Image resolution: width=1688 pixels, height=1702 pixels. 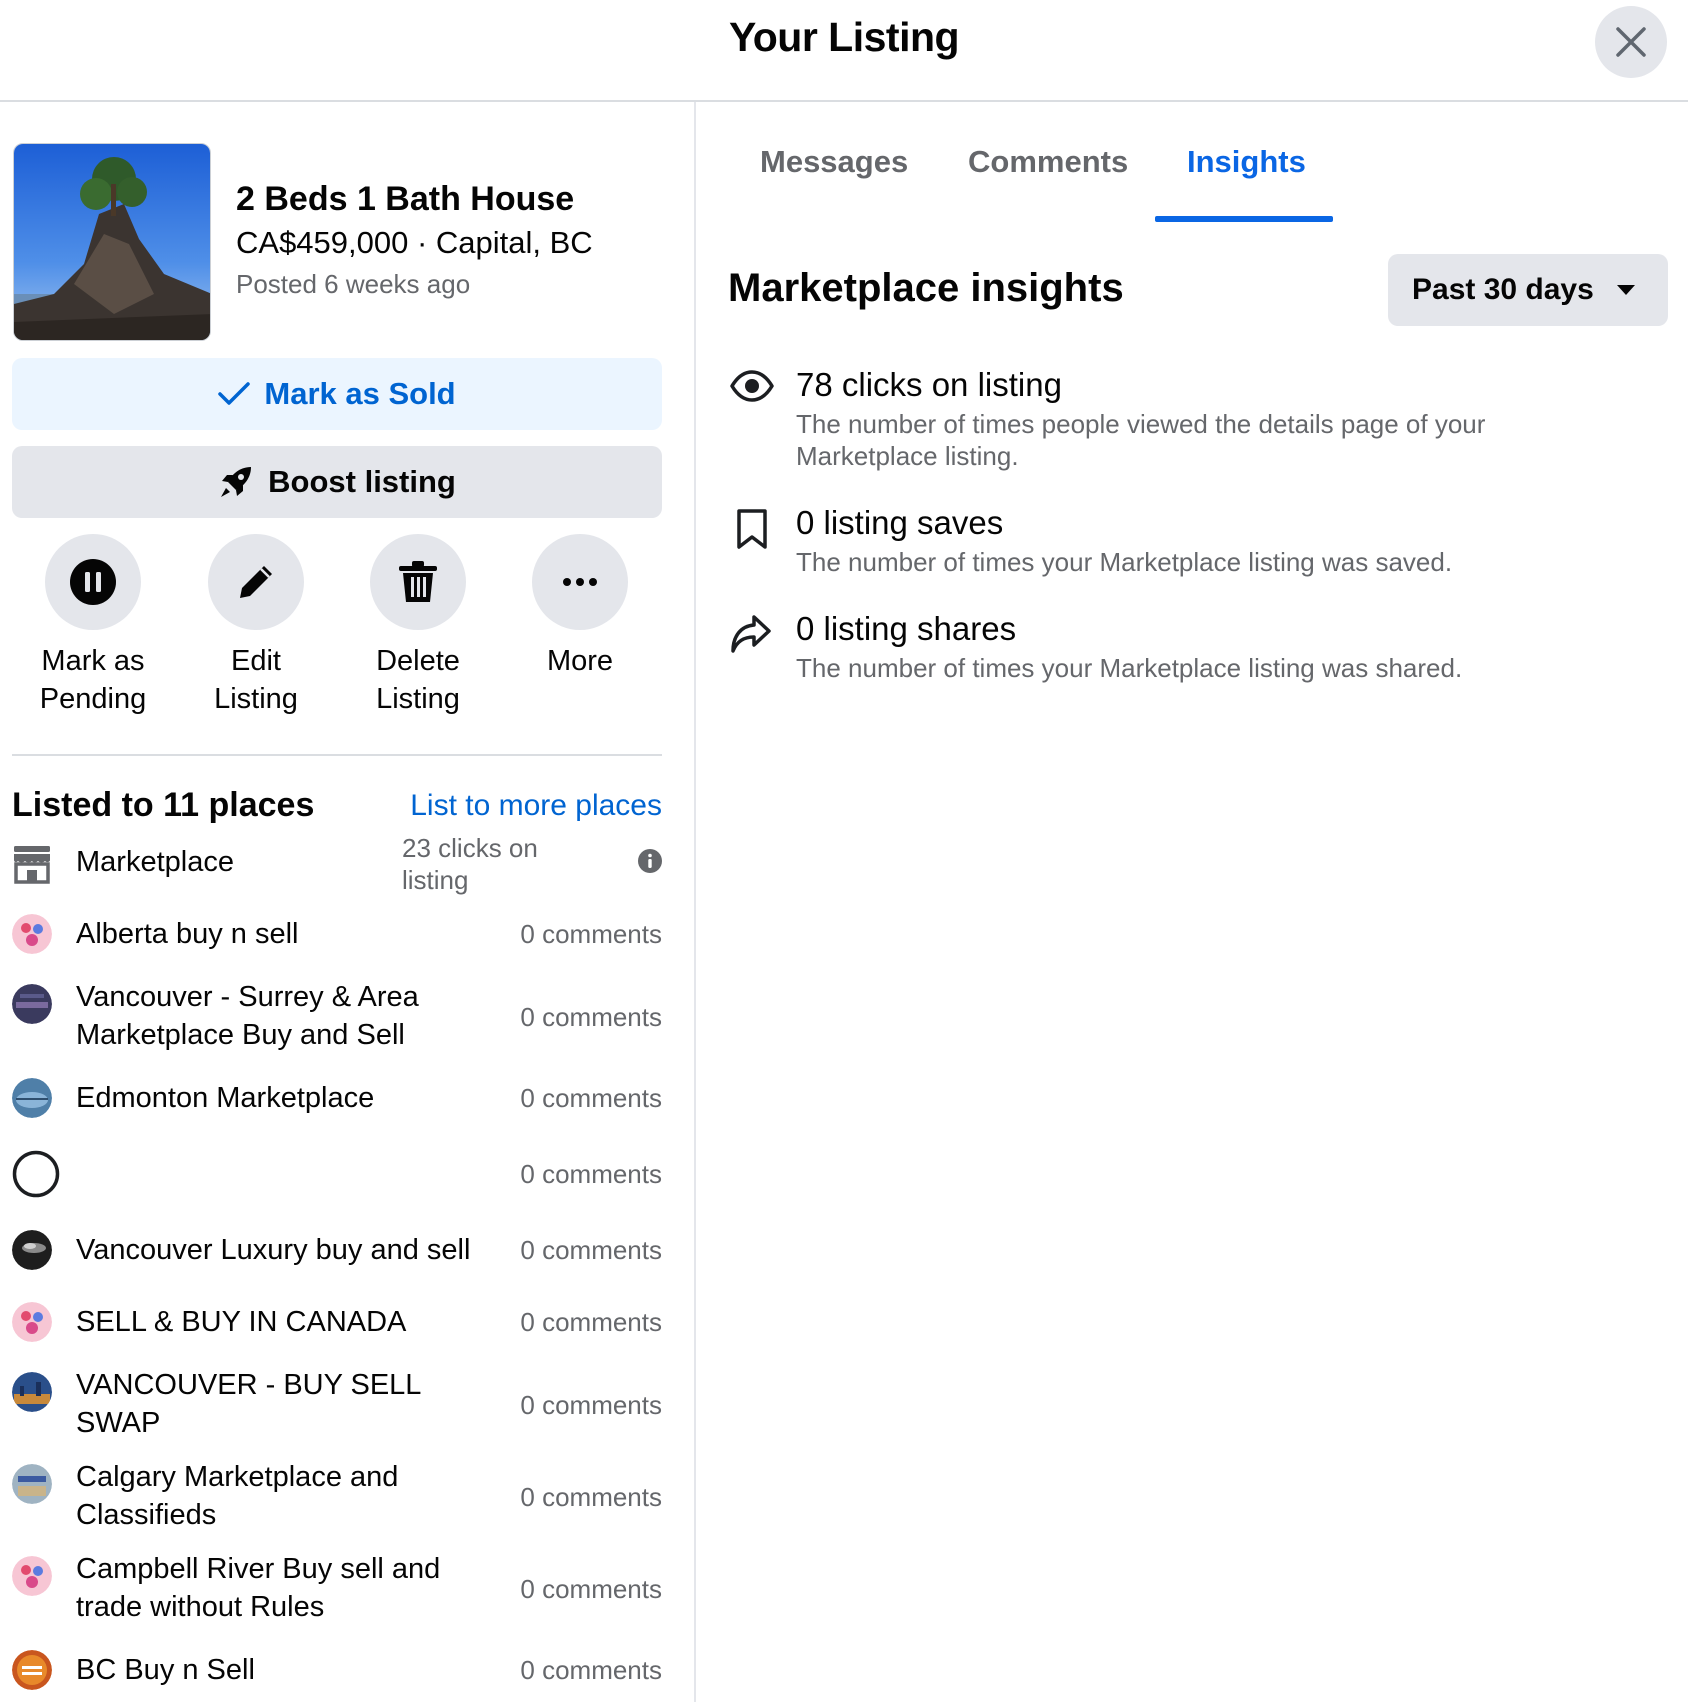 I want to click on place-row: Vancouver Luxury buy and sell 0 comments, so click(x=337, y=1252).